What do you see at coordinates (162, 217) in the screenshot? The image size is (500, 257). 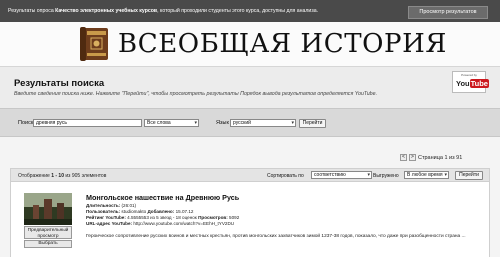 I see `rating-value: 4.5555553 из 5 звезд - 18 оценок` at bounding box center [162, 217].